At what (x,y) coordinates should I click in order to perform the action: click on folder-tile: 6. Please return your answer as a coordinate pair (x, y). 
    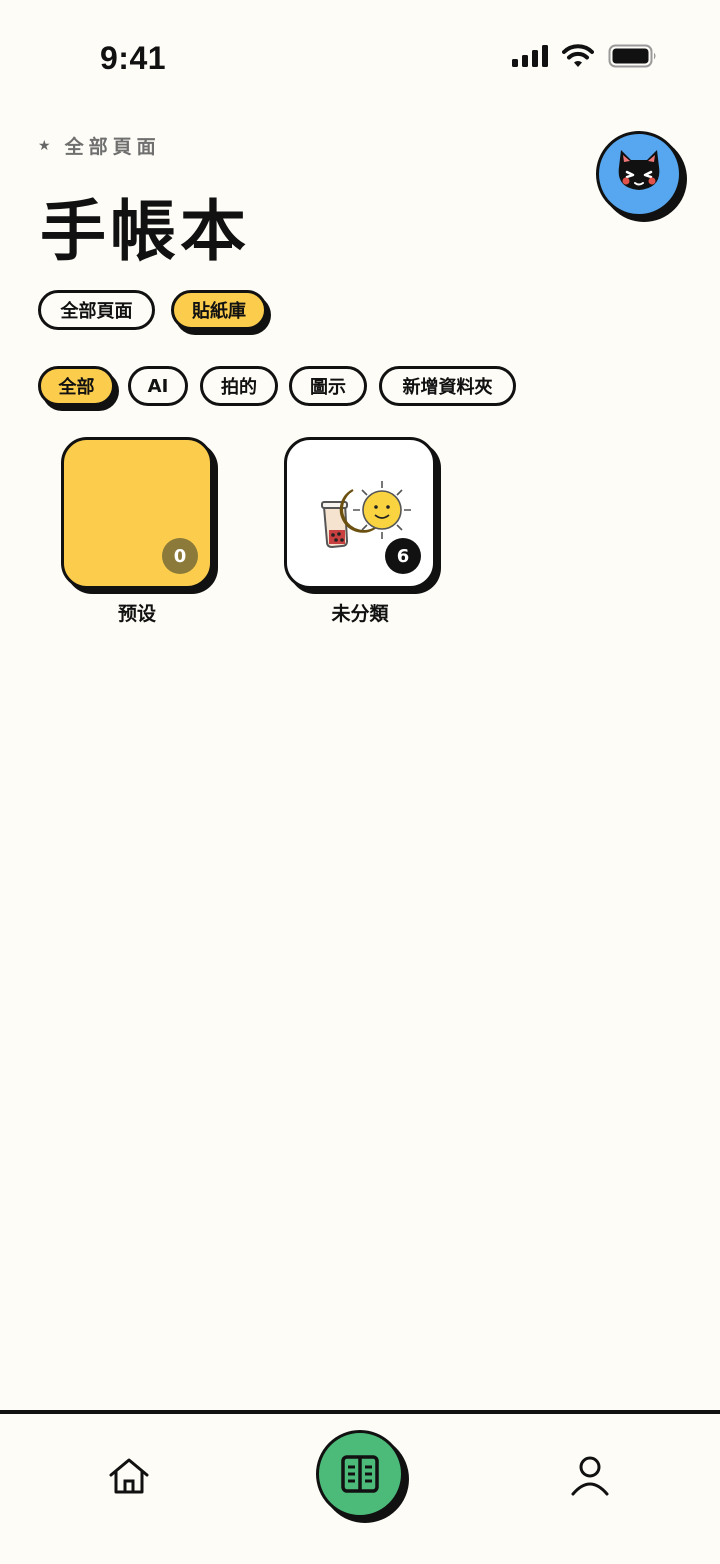
    Looking at the image, I should click on (360, 513).